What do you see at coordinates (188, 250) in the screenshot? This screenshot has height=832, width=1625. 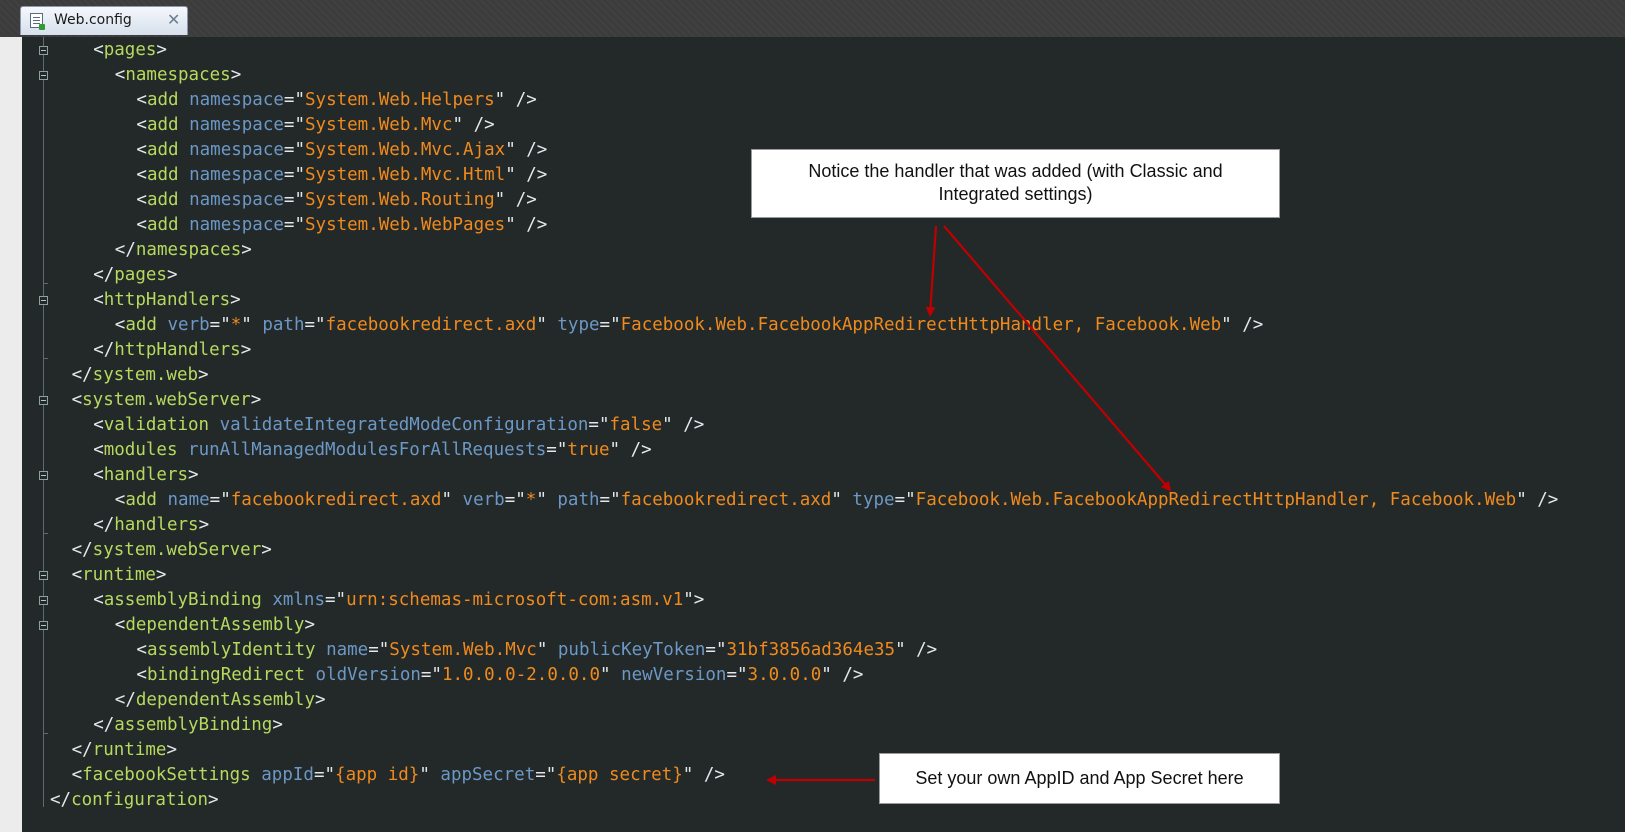 I see `code-token: namespaces` at bounding box center [188, 250].